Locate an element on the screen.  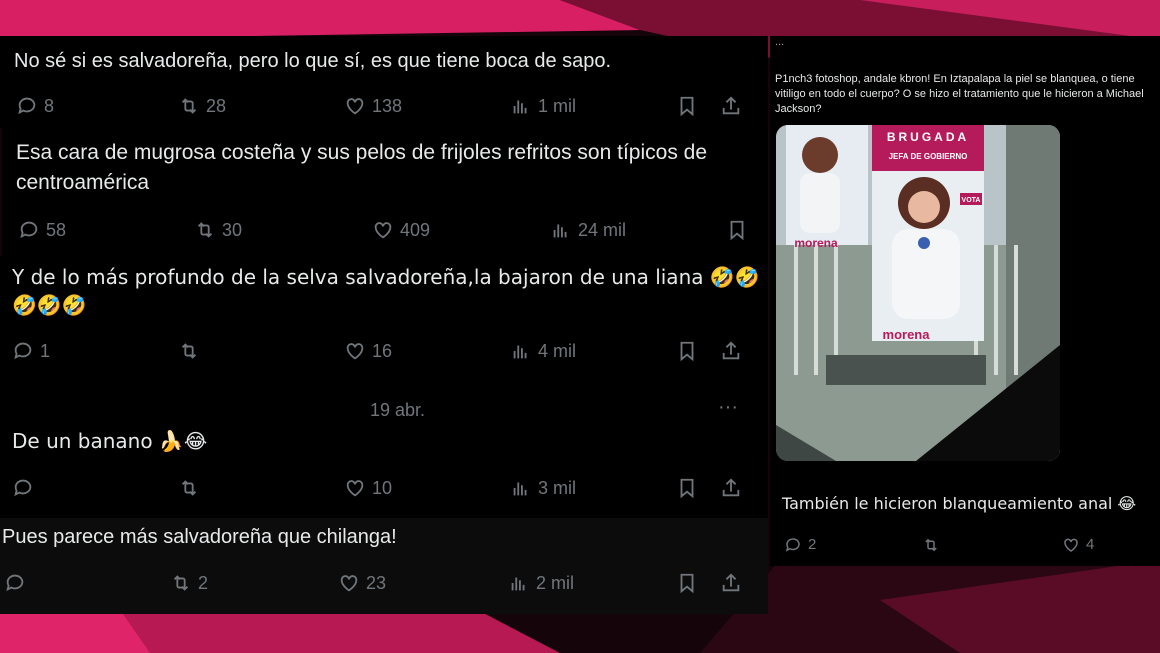
views-count: 2 mil is located at coordinates (555, 583).